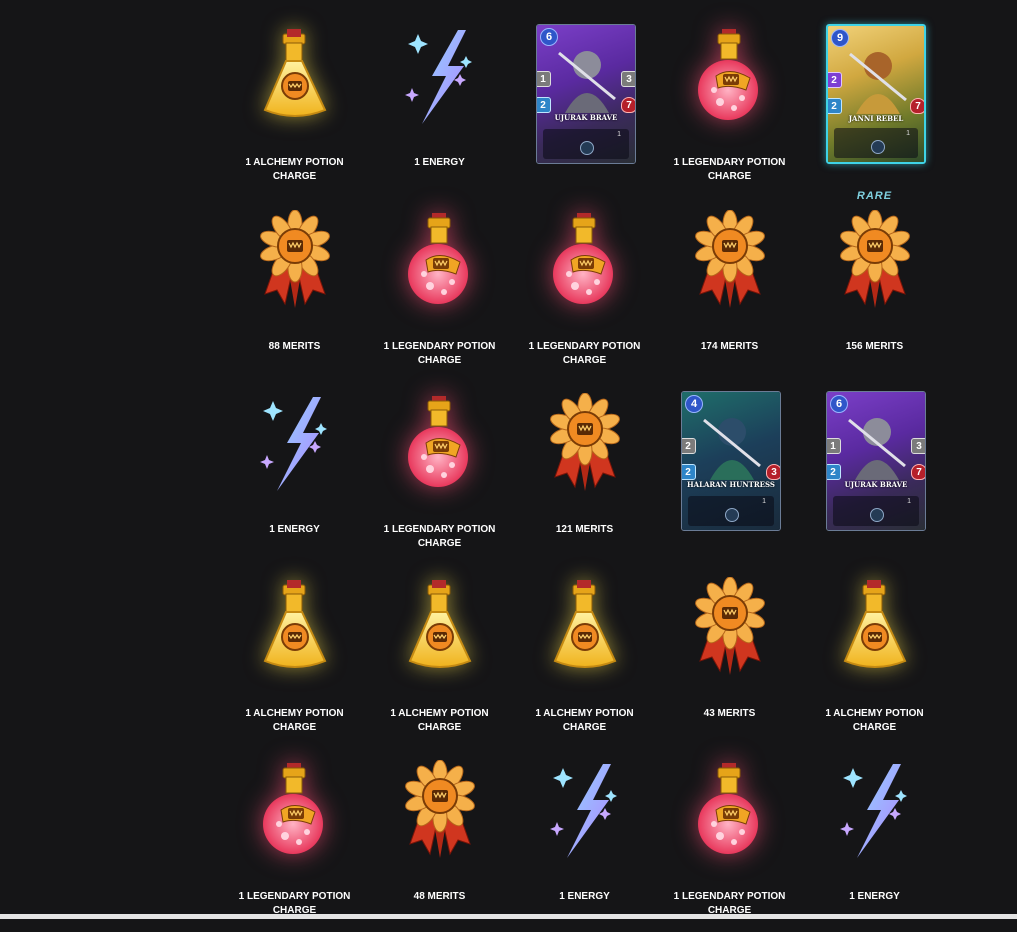 This screenshot has height=932, width=1017. Describe the element at coordinates (694, 404) in the screenshot. I see `mana-cost: 4` at that location.